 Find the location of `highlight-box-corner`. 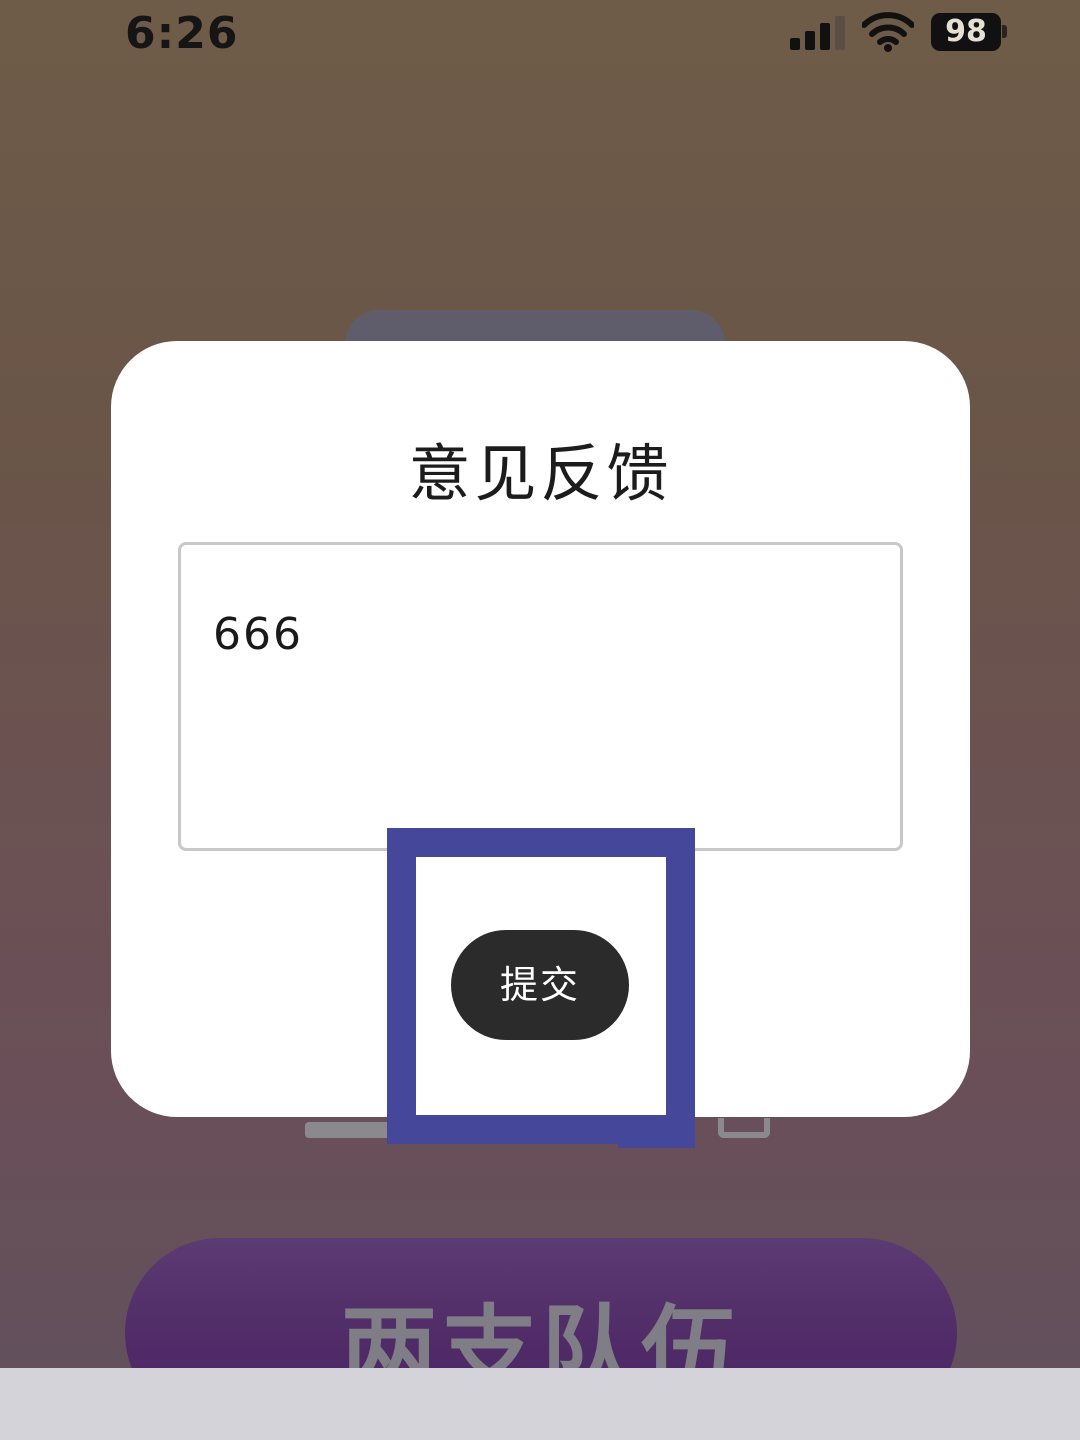

highlight-box-corner is located at coordinates (656, 1134).